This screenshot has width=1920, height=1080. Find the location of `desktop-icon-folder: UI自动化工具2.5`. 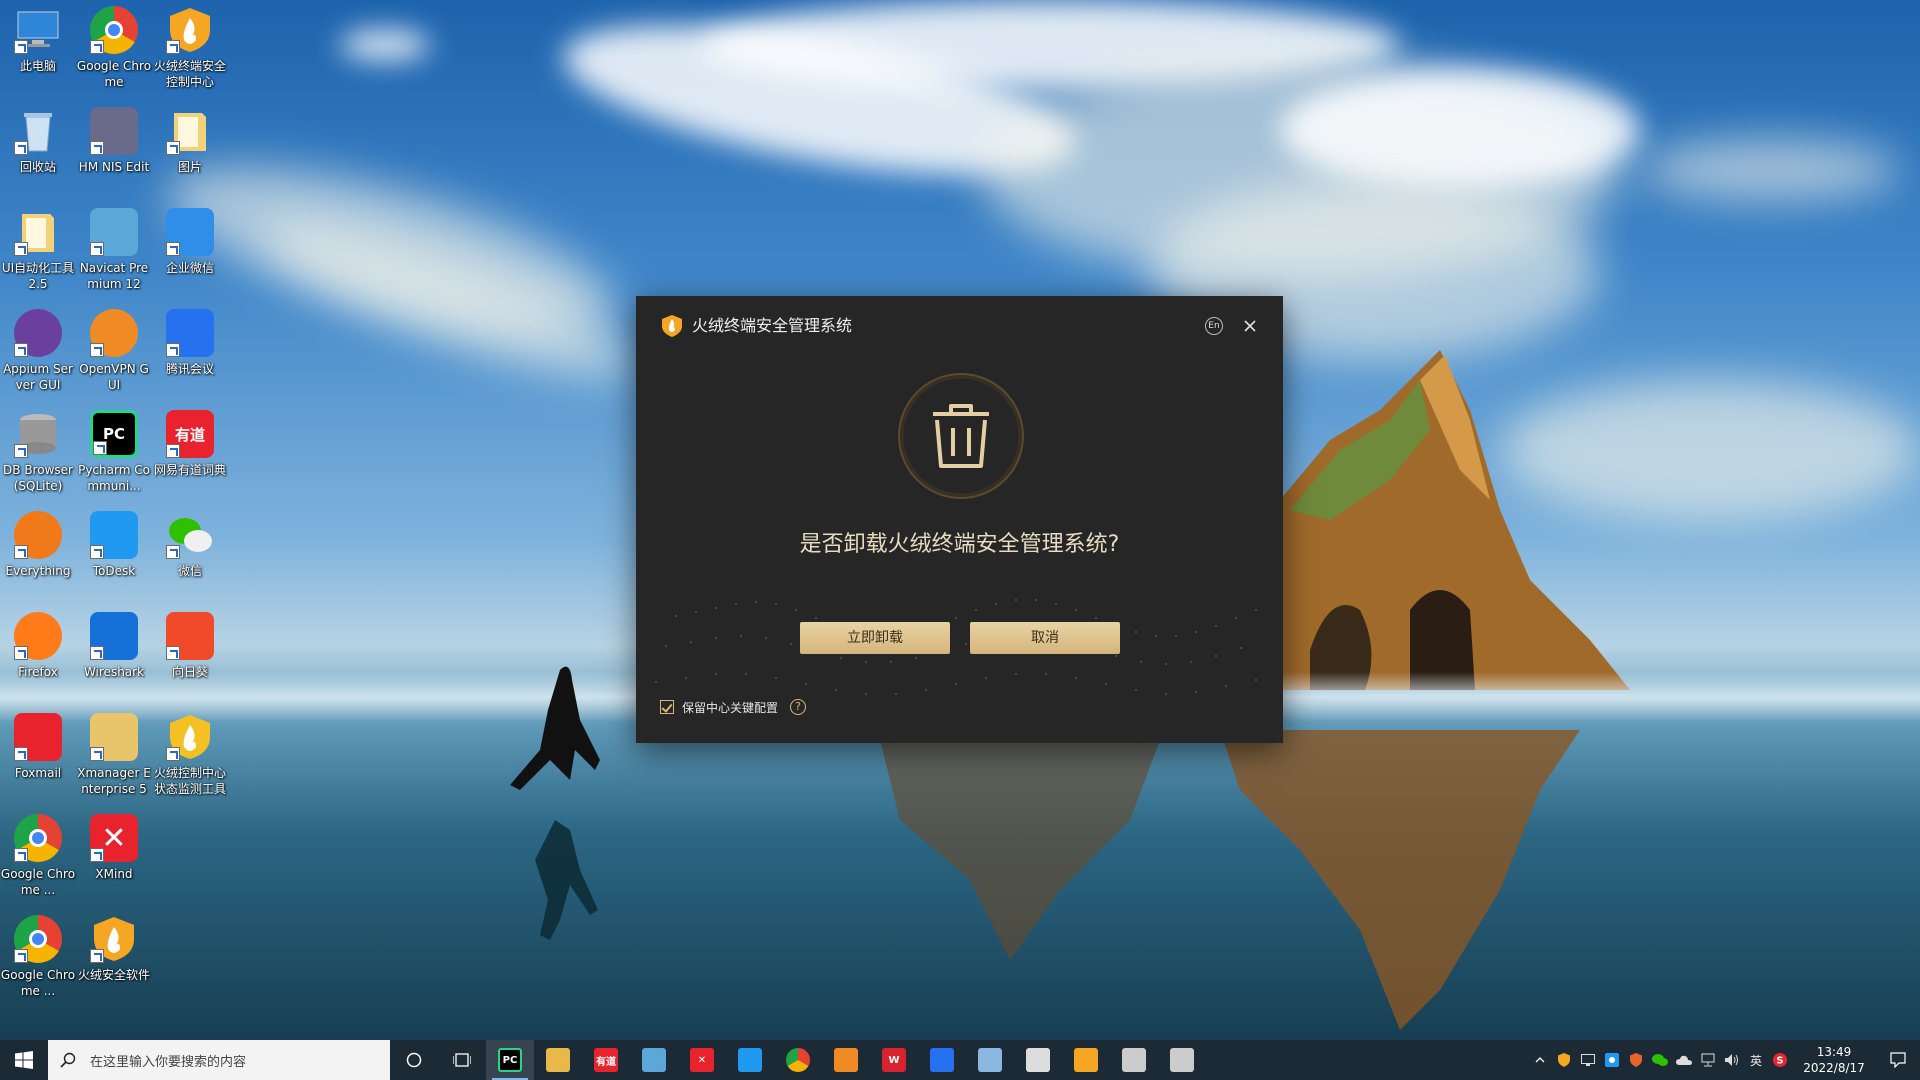

desktop-icon-folder: UI自动化工具2.5 is located at coordinates (38, 250).